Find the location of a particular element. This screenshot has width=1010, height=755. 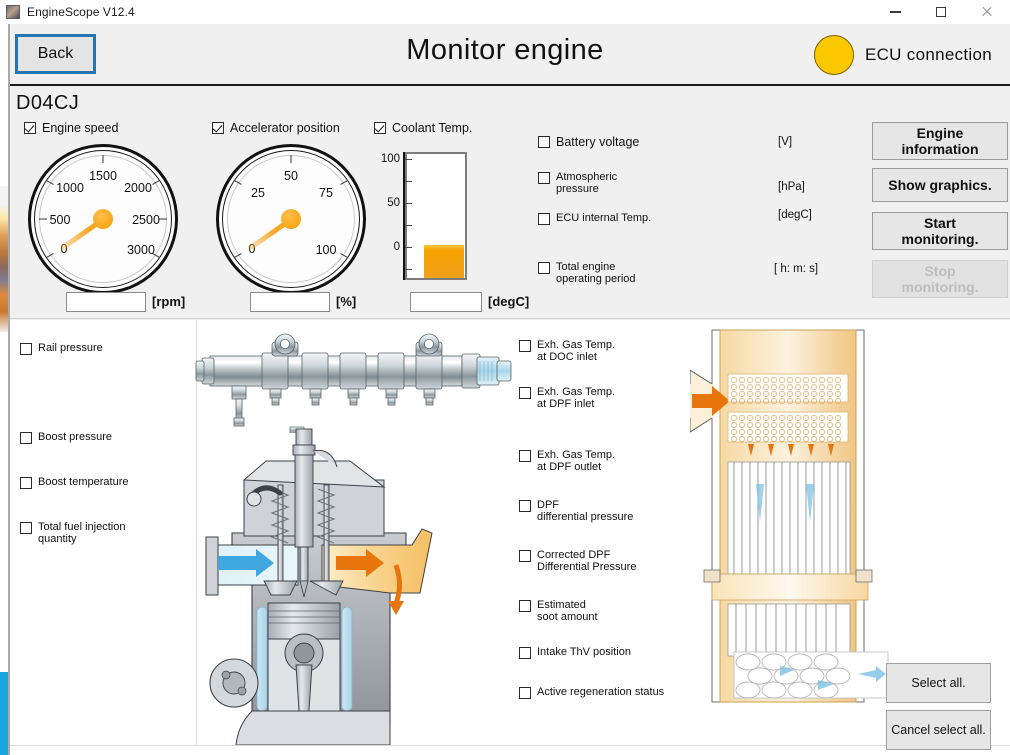

value-accelerator-position is located at coordinates (290, 302).